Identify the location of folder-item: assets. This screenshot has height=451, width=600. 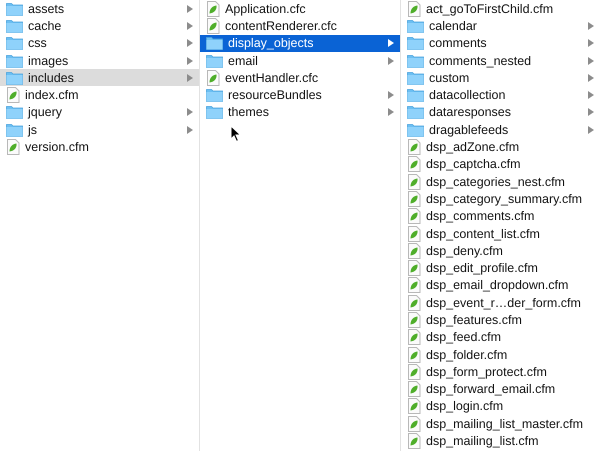
(99, 9).